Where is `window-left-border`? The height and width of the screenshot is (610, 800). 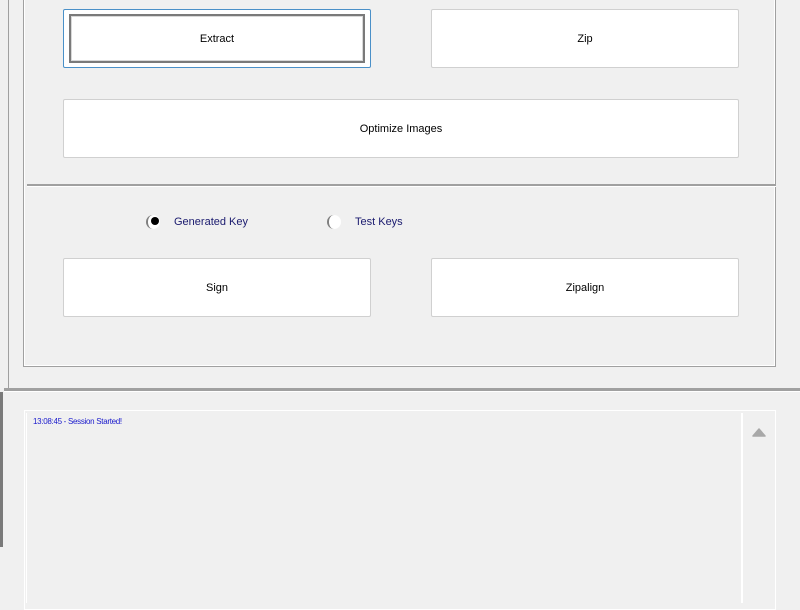 window-left-border is located at coordinates (4, 195).